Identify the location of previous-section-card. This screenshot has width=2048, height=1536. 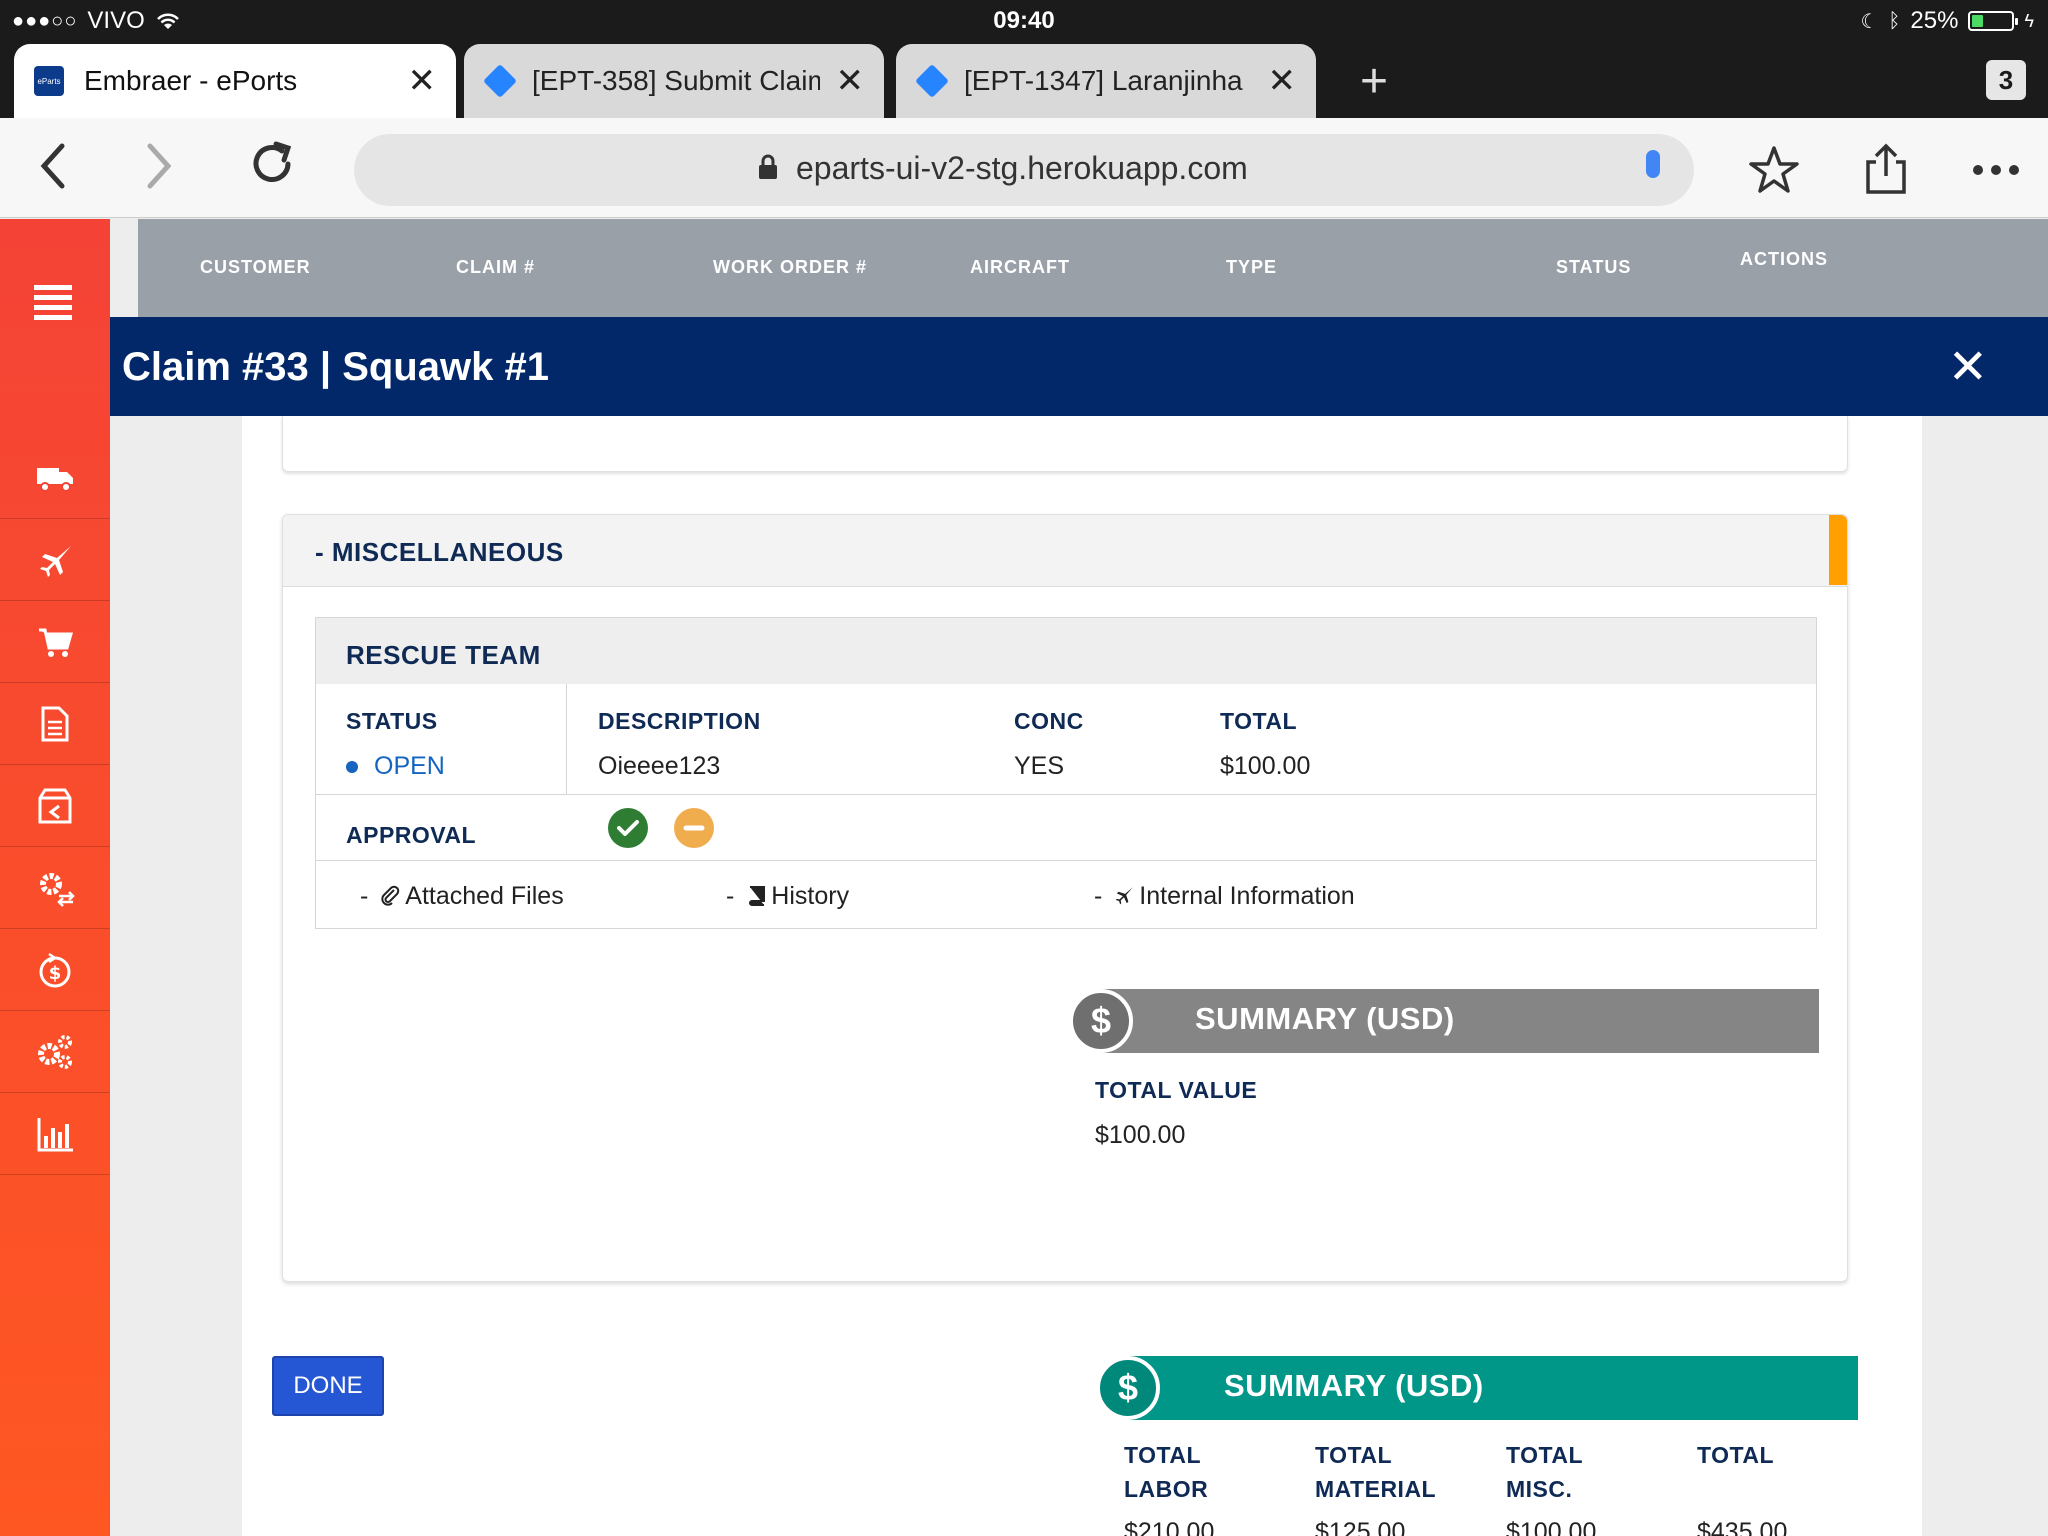
(1065, 444).